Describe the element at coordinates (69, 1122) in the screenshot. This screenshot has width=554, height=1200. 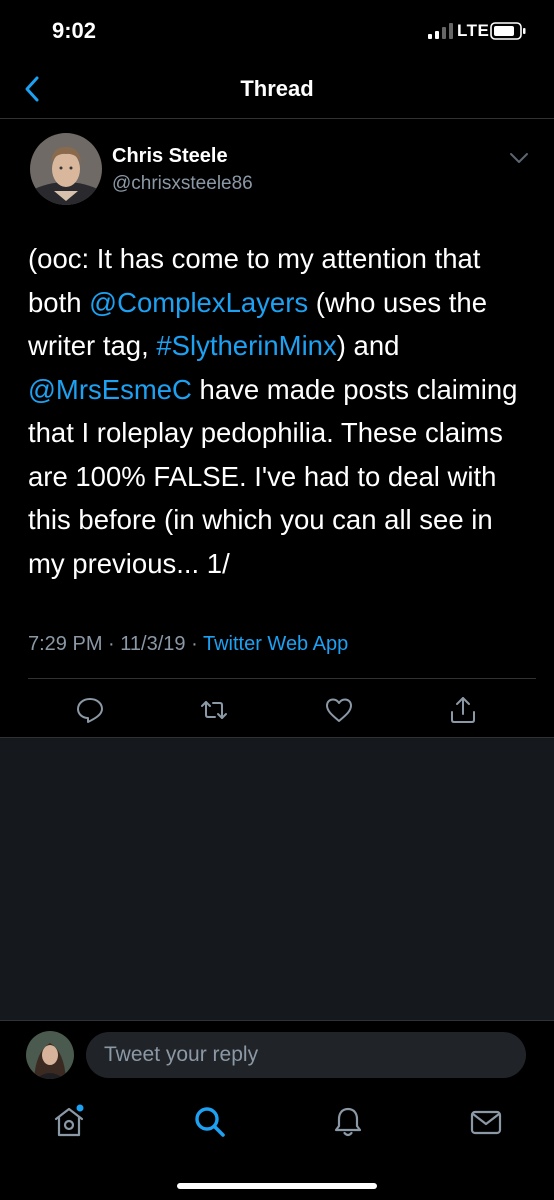
I see `home-icon` at that location.